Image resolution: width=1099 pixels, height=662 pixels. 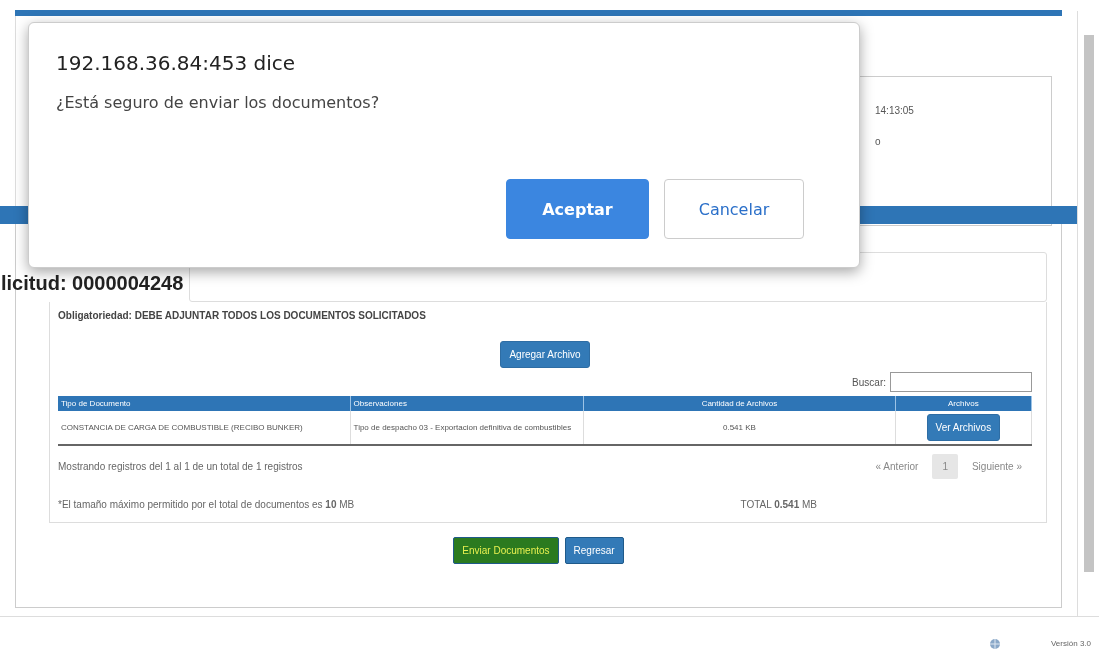 I want to click on column-header: Archivos, so click(x=963, y=403).